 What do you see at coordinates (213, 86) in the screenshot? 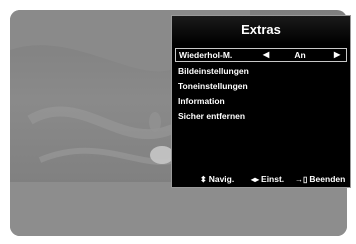
I see `menu-item-label: Toneinstellungen` at bounding box center [213, 86].